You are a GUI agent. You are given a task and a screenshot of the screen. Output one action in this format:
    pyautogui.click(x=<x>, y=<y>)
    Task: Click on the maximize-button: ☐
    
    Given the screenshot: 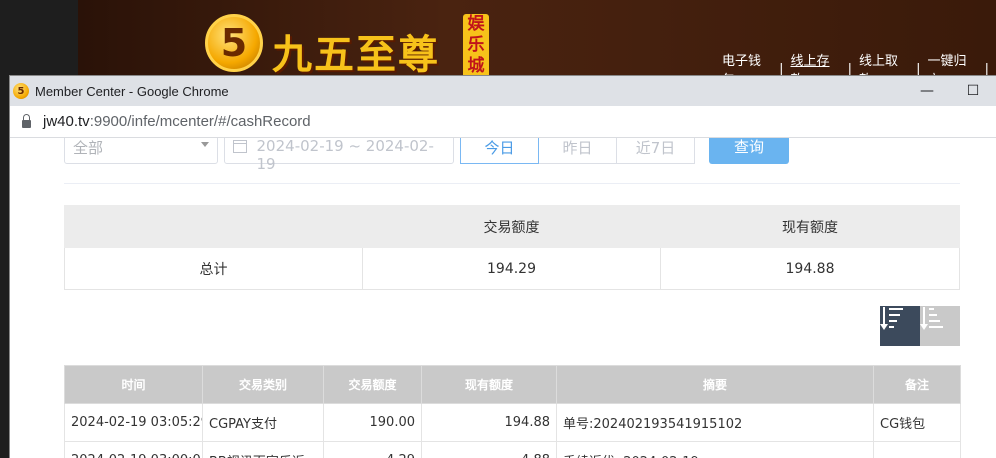 What is the action you would take?
    pyautogui.click(x=973, y=91)
    